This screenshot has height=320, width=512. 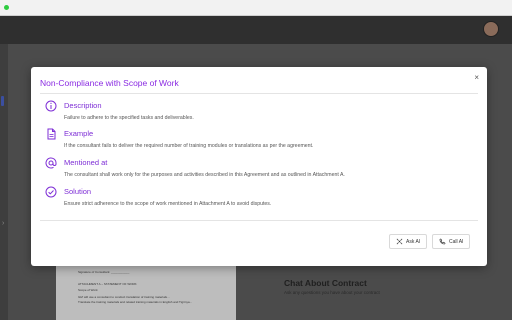 What do you see at coordinates (256, 30) in the screenshot?
I see `app-header` at bounding box center [256, 30].